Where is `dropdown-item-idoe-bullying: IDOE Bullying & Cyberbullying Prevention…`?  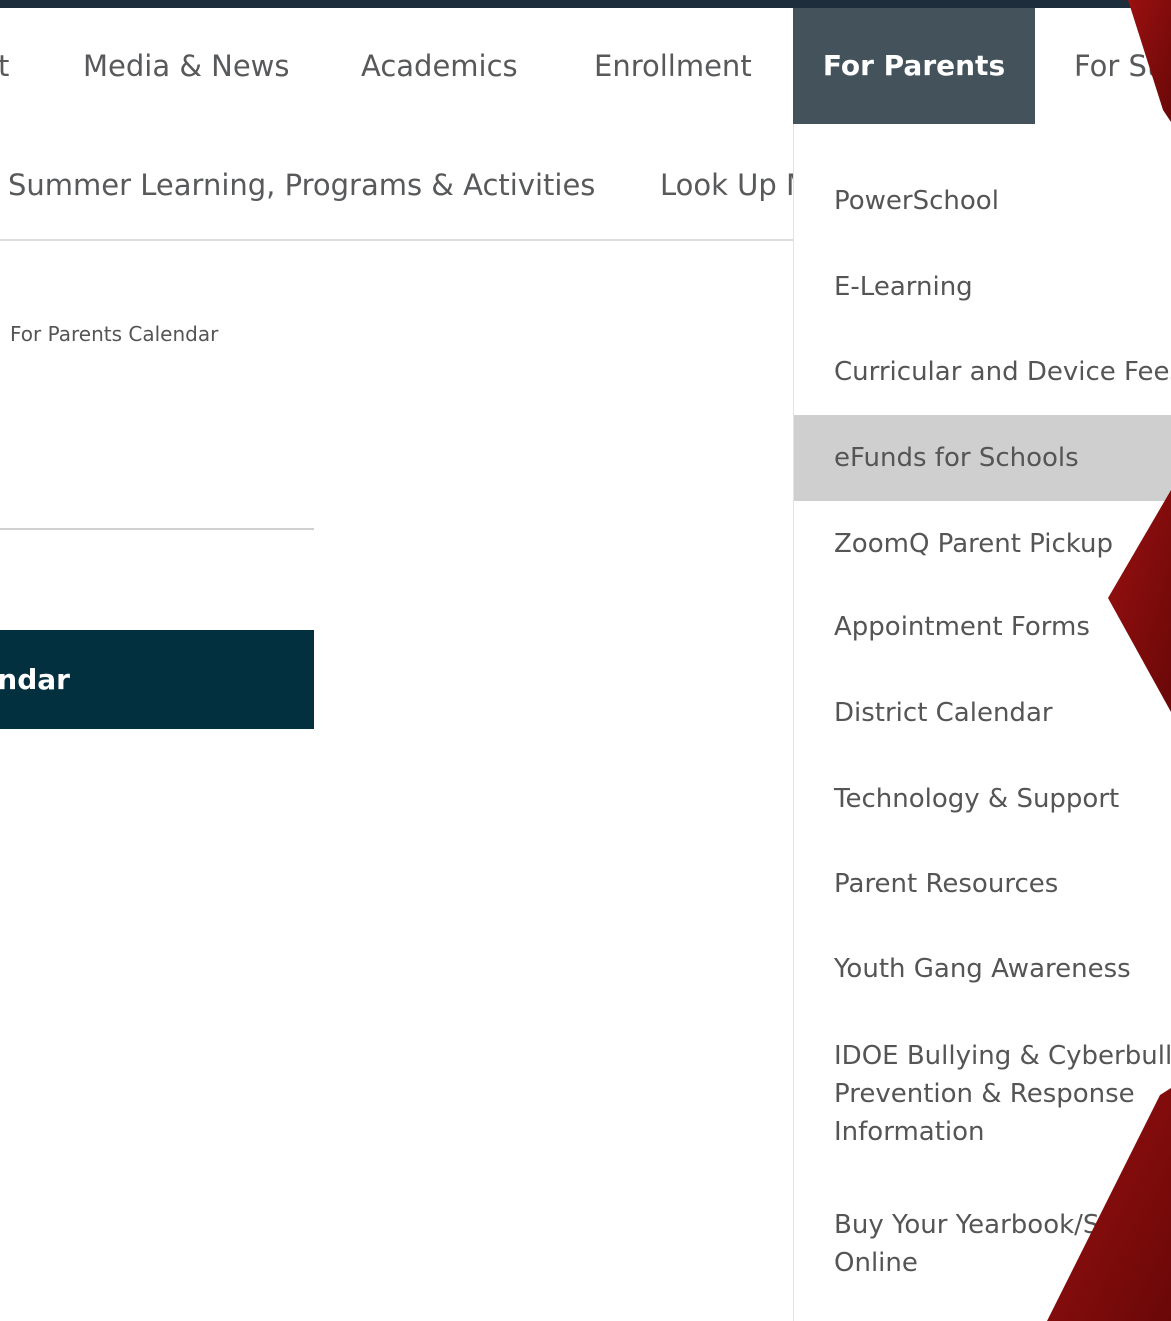 dropdown-item-idoe-bullying: IDOE Bullying & Cyberbullying Prevention… is located at coordinates (982, 1094).